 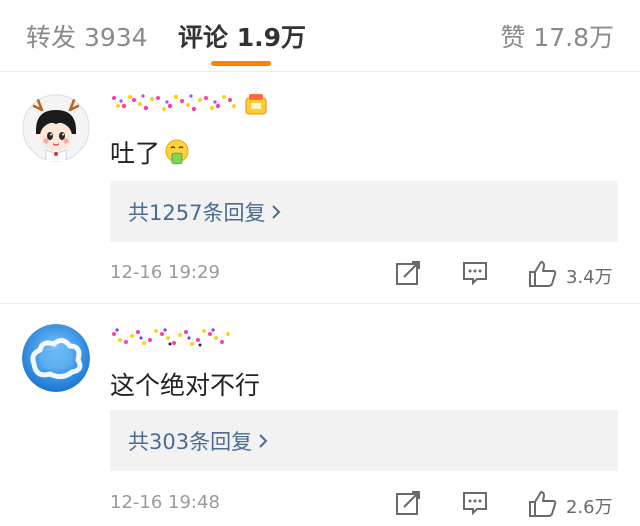 What do you see at coordinates (87, 36) in the screenshot?
I see `tab-repost: 转发 3934` at bounding box center [87, 36].